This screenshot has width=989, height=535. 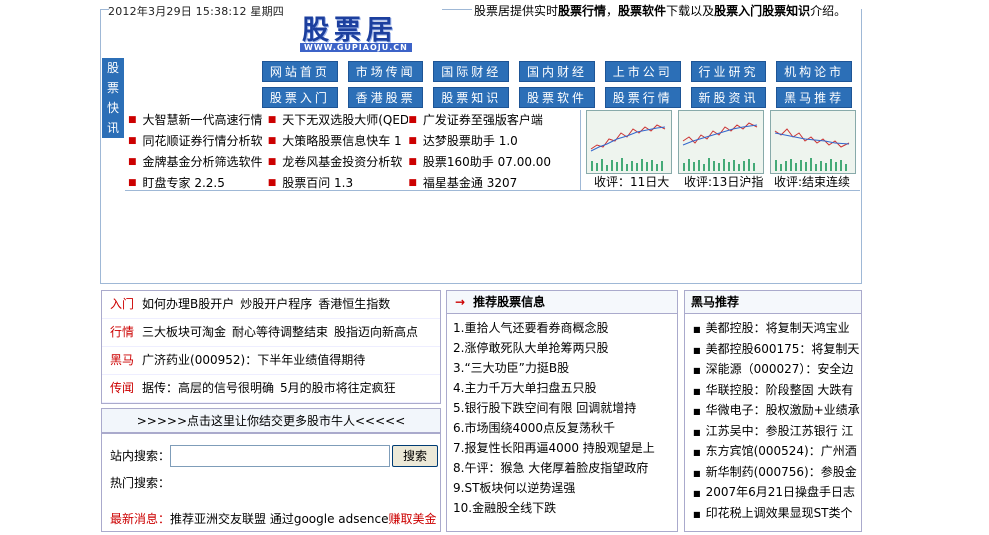 What do you see at coordinates (562, 488) in the screenshot?
I see `article-link: 9.ST板块何以逆势逞强` at bounding box center [562, 488].